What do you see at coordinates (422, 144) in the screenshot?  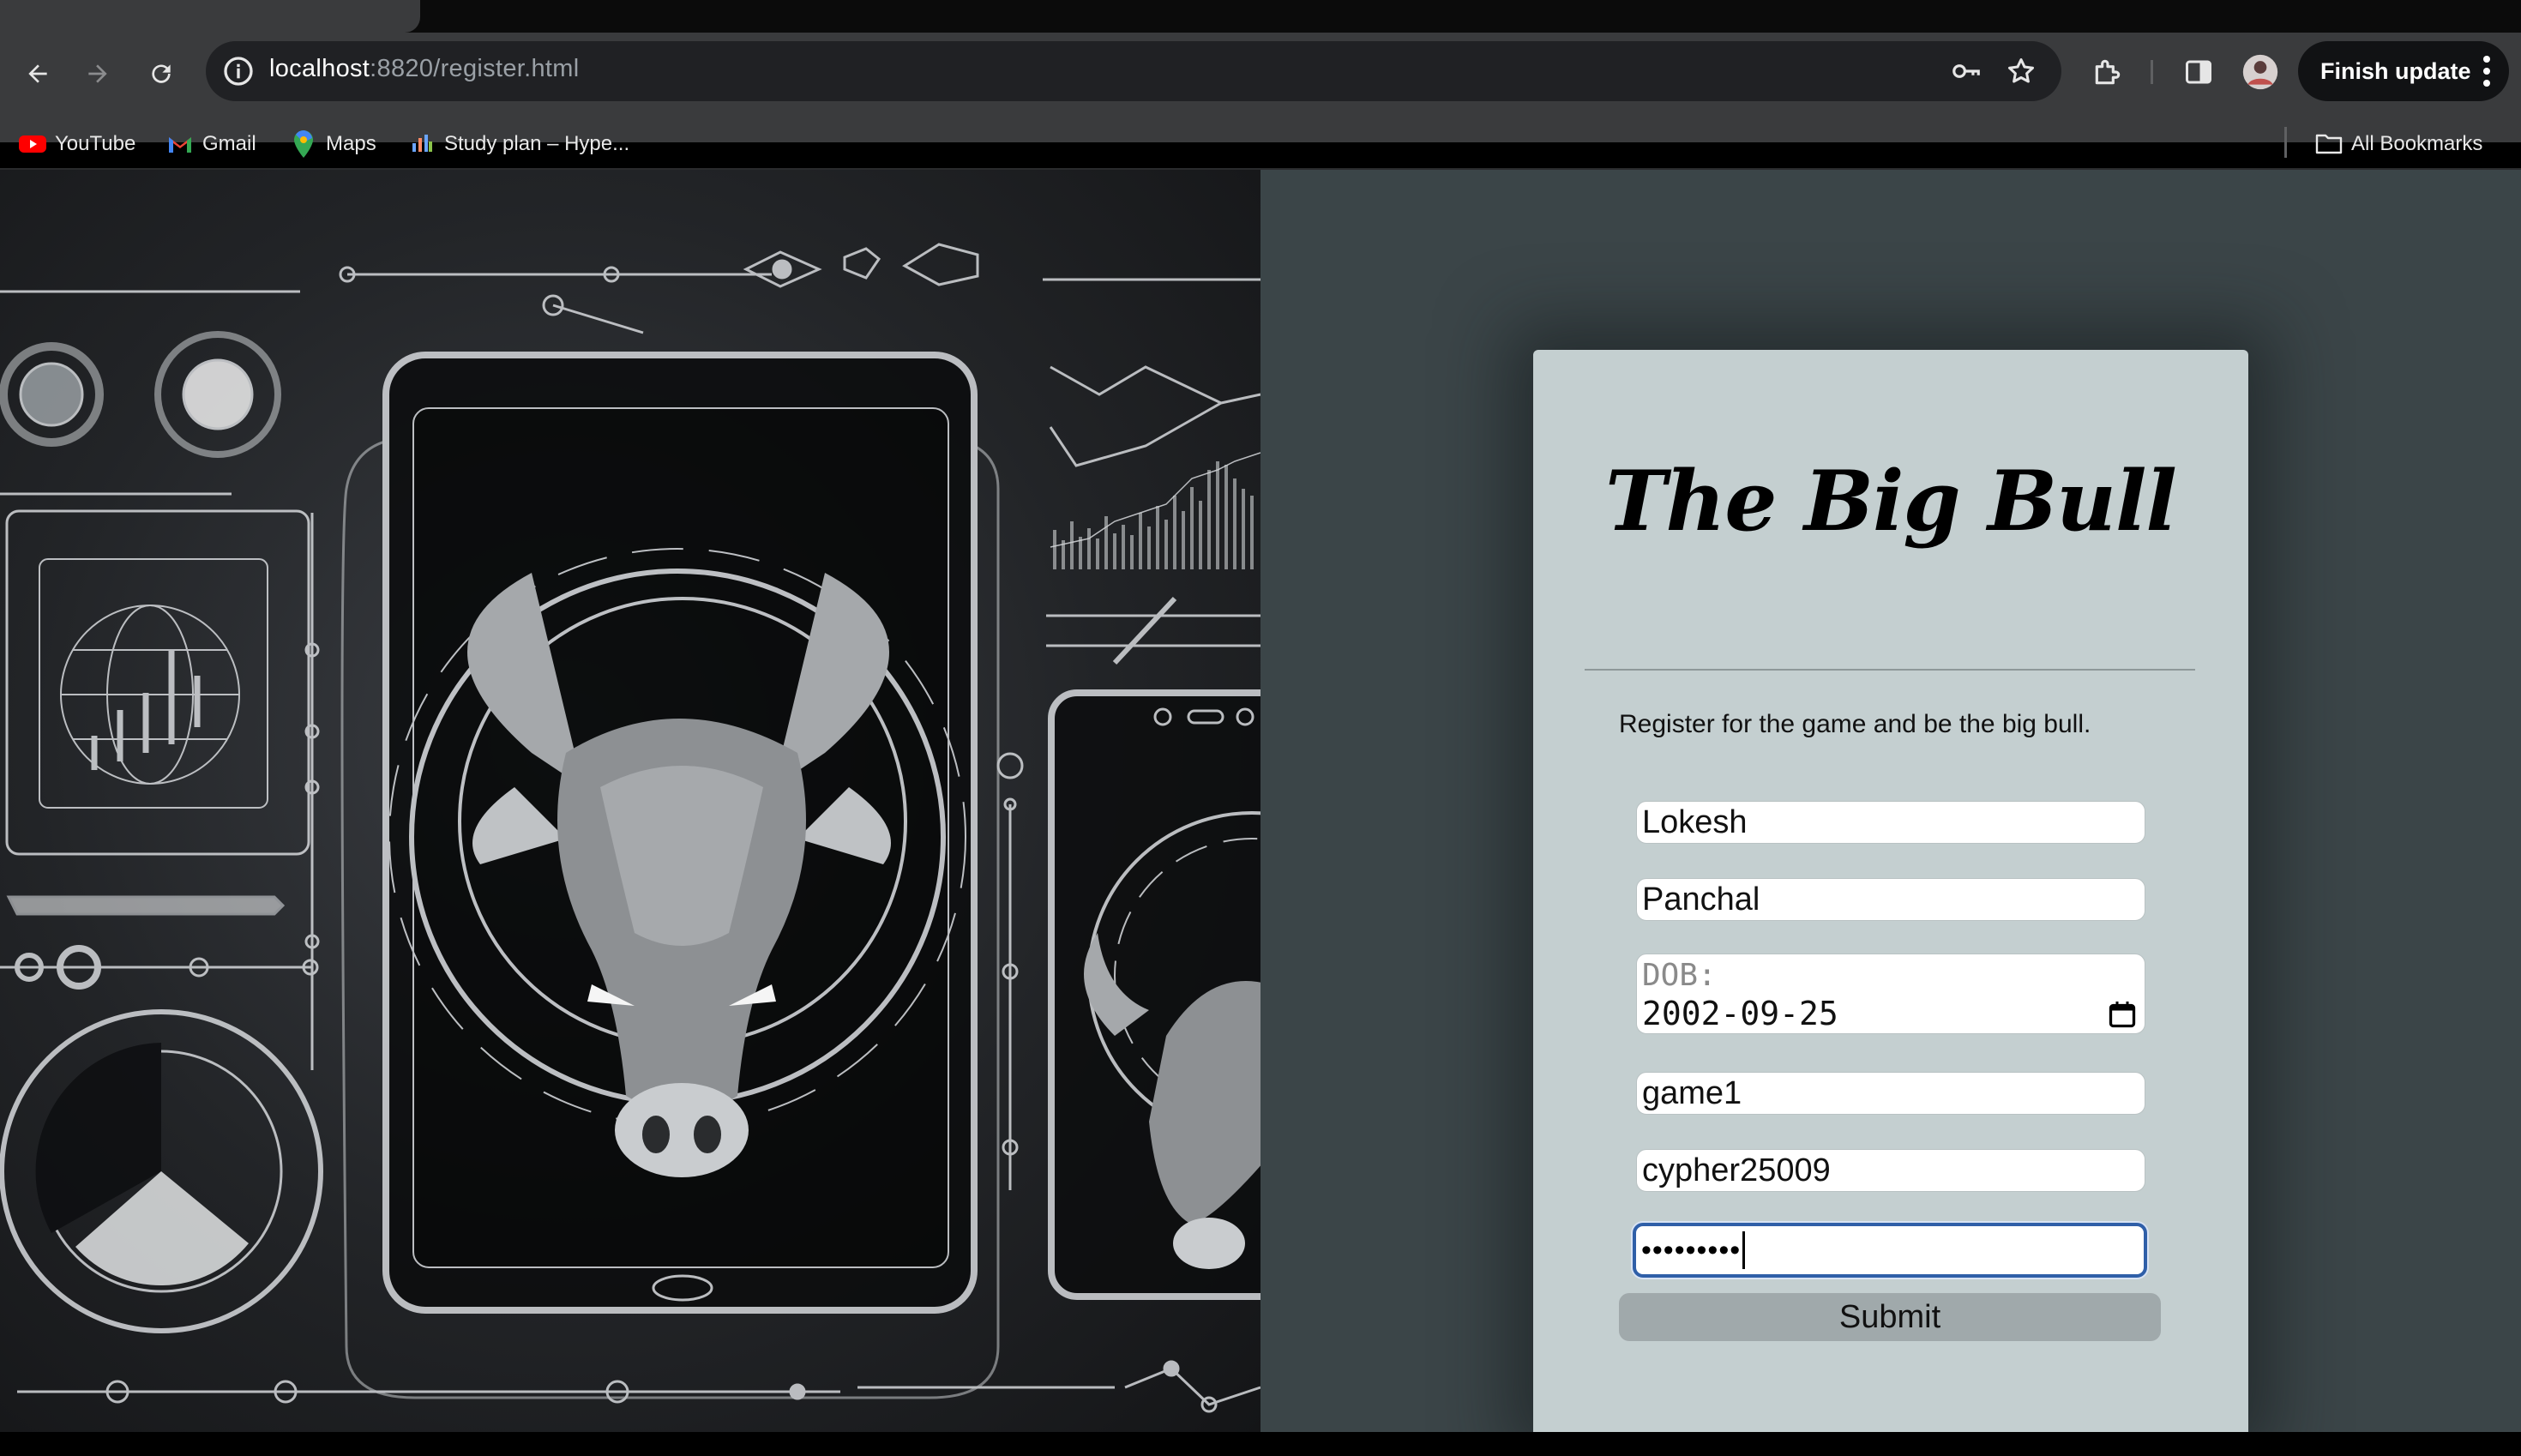 I see `hype-icon` at bounding box center [422, 144].